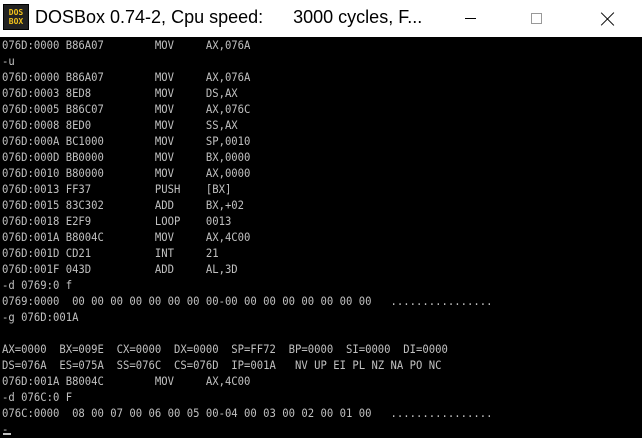 The width and height of the screenshot is (642, 438). What do you see at coordinates (126, 141) in the screenshot?
I see `console-line: 076D:000A BC1000 MOV SP,0010` at bounding box center [126, 141].